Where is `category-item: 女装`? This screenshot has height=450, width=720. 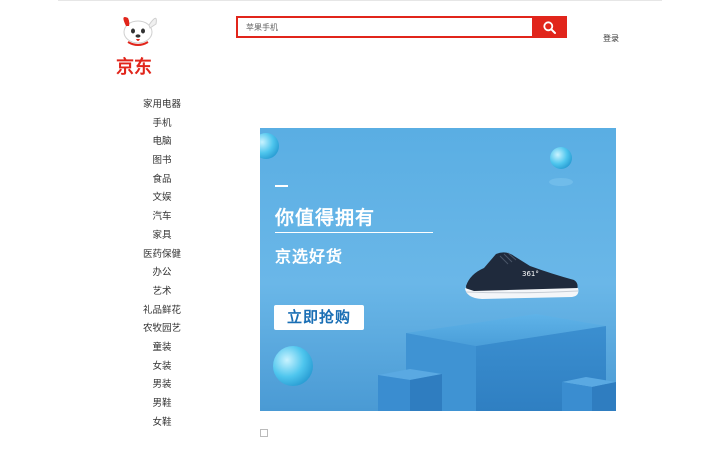
category-item: 女装 is located at coordinates (162, 367).